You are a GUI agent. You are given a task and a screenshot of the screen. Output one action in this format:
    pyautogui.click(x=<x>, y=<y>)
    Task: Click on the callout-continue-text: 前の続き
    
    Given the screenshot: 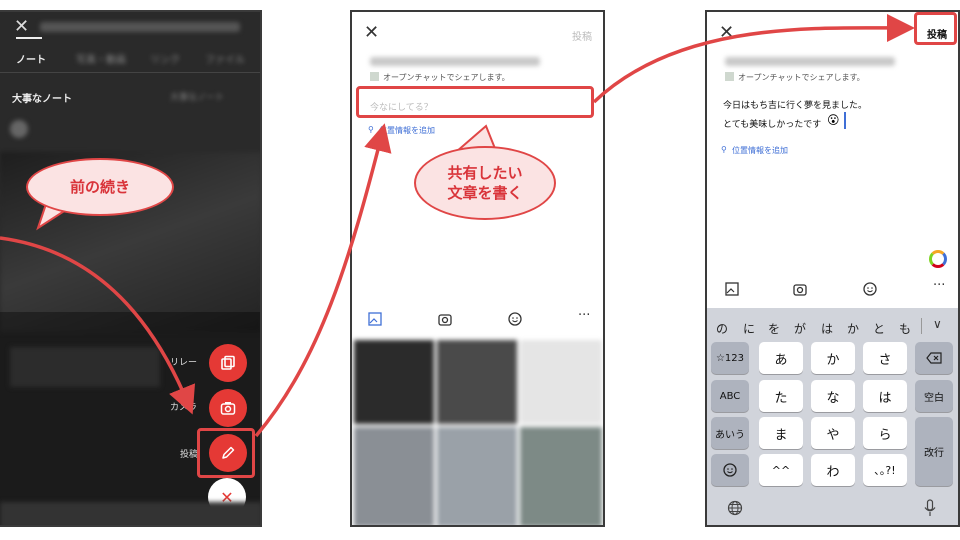 What is the action you would take?
    pyautogui.click(x=99, y=187)
    